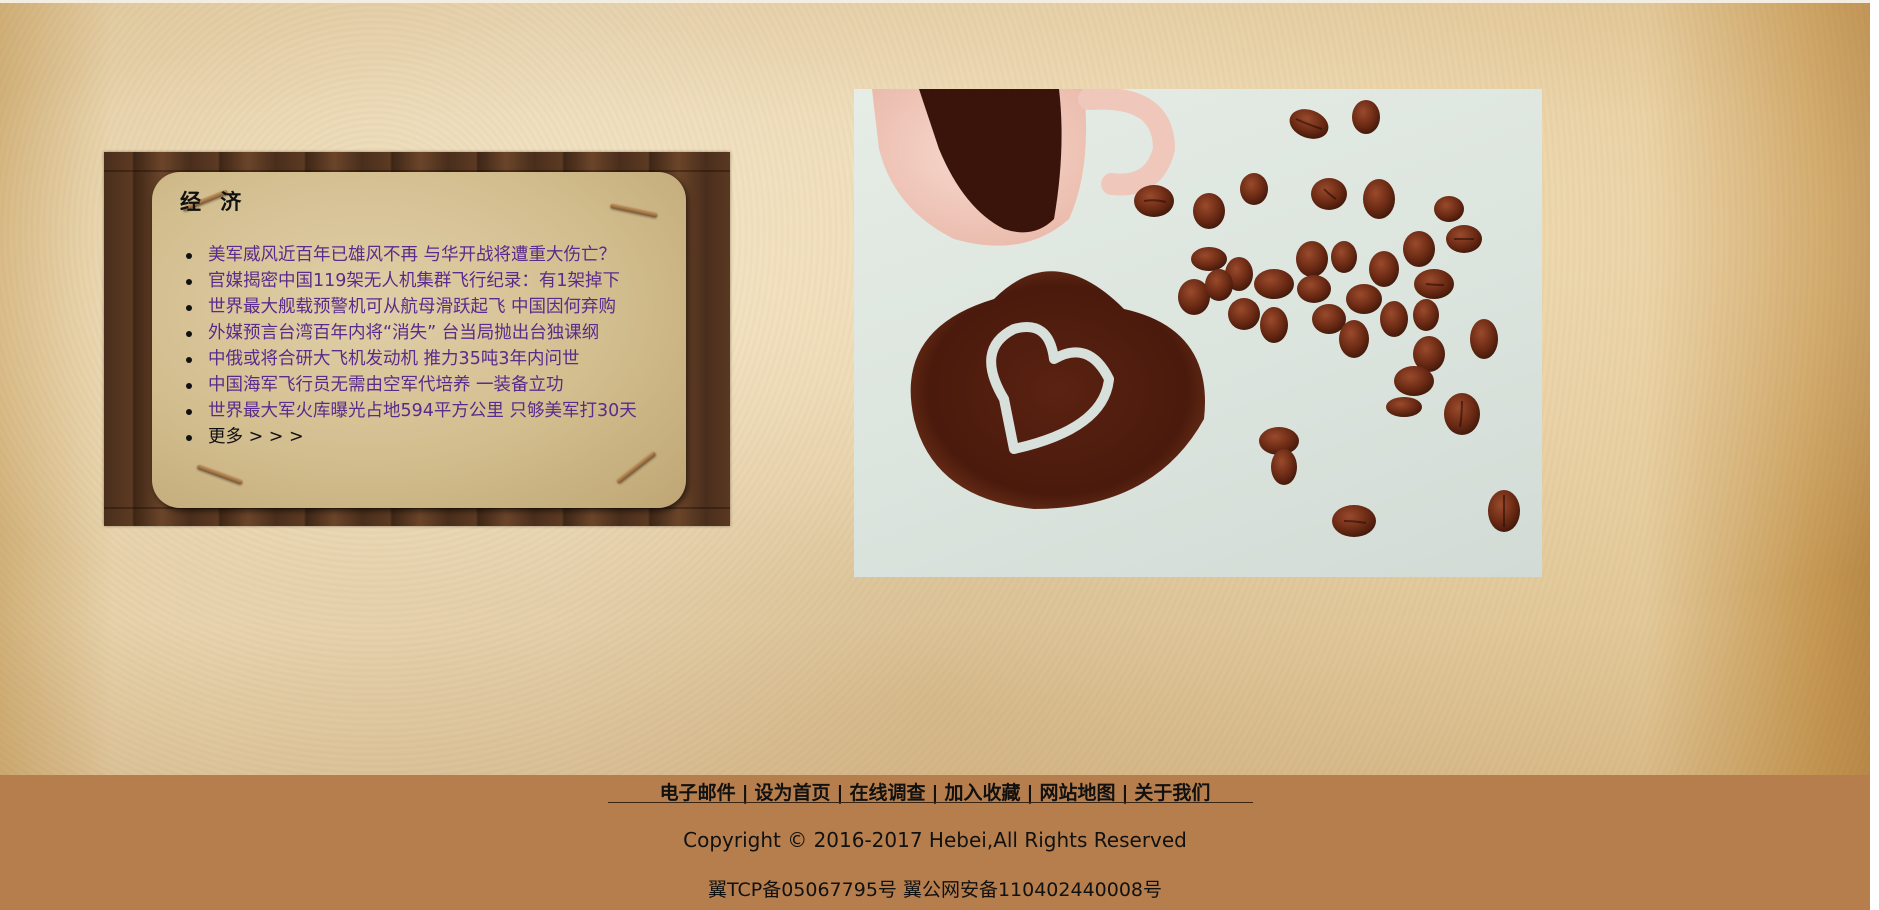  I want to click on list-item: 中国海军飞行员无需由空军代培养 一装备立功, so click(446, 385).